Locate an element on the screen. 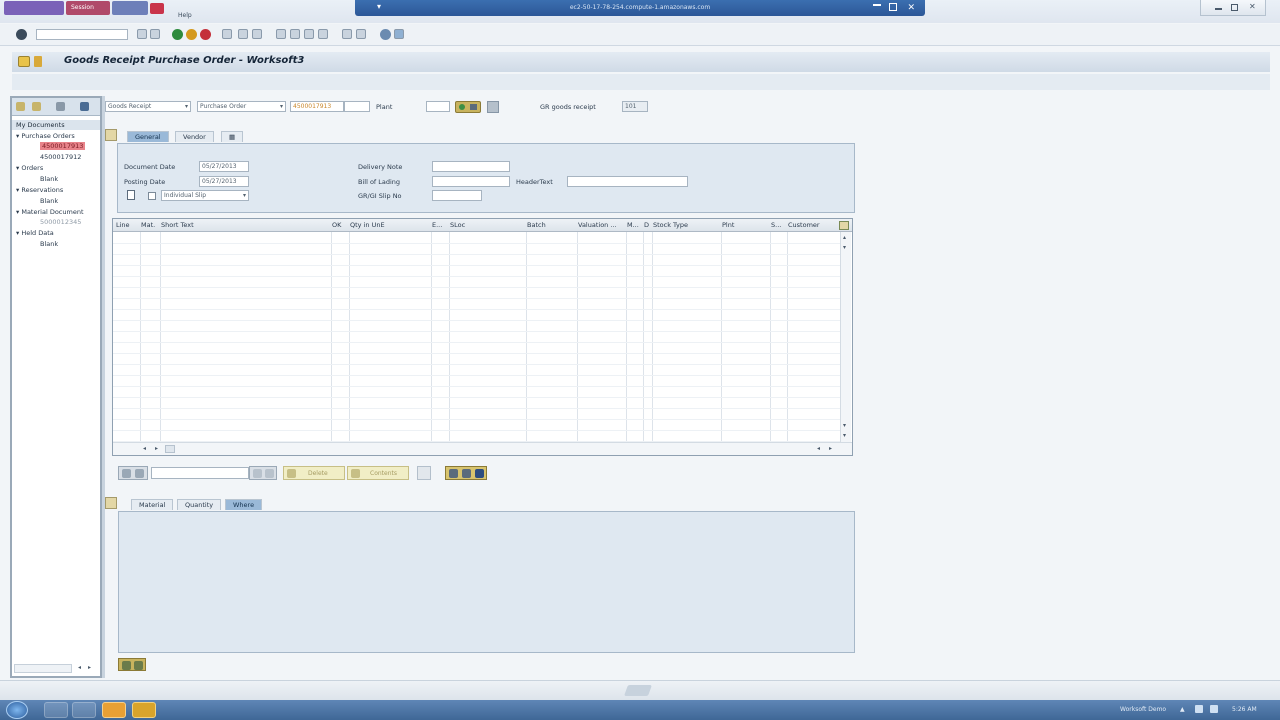 The image size is (1280, 720). print-icon is located at coordinates (227, 34).